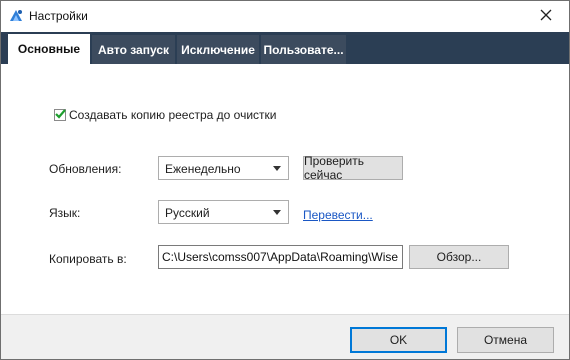 This screenshot has height=360, width=570. I want to click on close-icon, so click(546, 16).